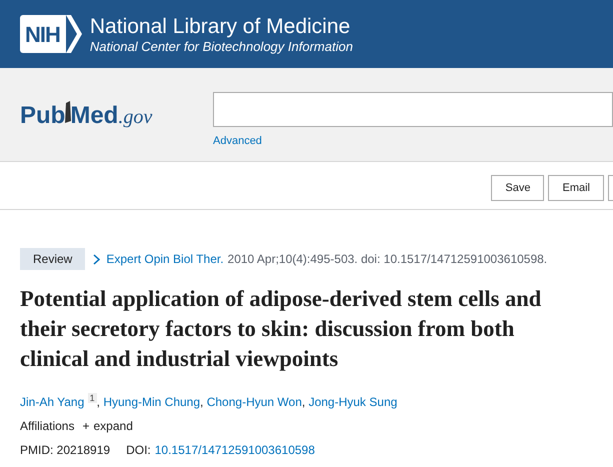  What do you see at coordinates (576, 188) in the screenshot?
I see `email-button: Email` at bounding box center [576, 188].